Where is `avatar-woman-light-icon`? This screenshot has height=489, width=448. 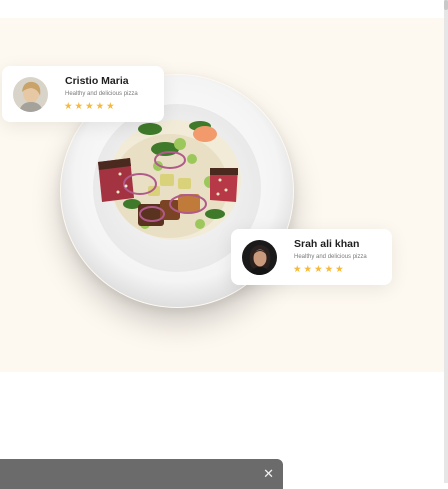 avatar-woman-light-icon is located at coordinates (30, 94).